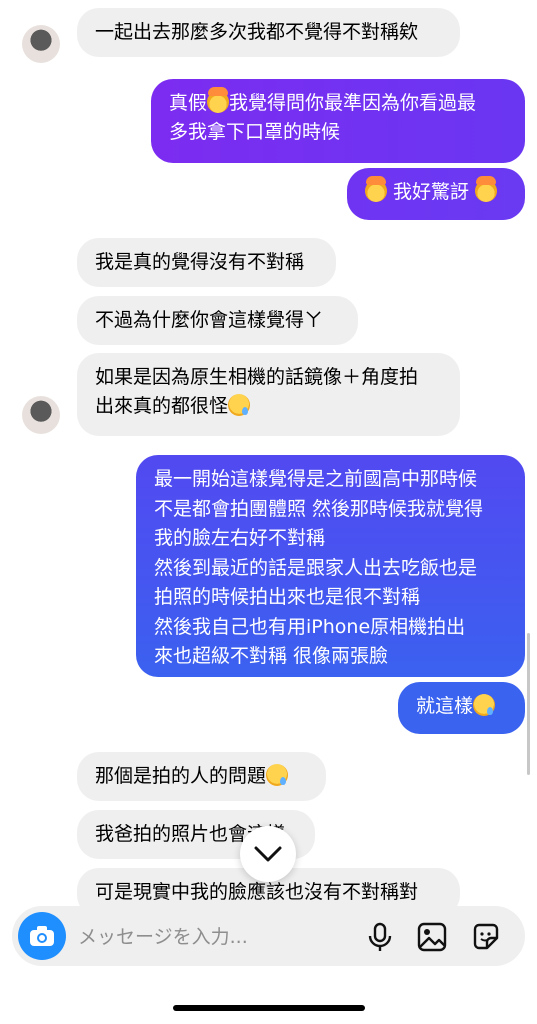 This screenshot has height=1024, width=537. I want to click on message-text: 不過為什麼你會這樣覺得ㄚ, so click(209, 320).